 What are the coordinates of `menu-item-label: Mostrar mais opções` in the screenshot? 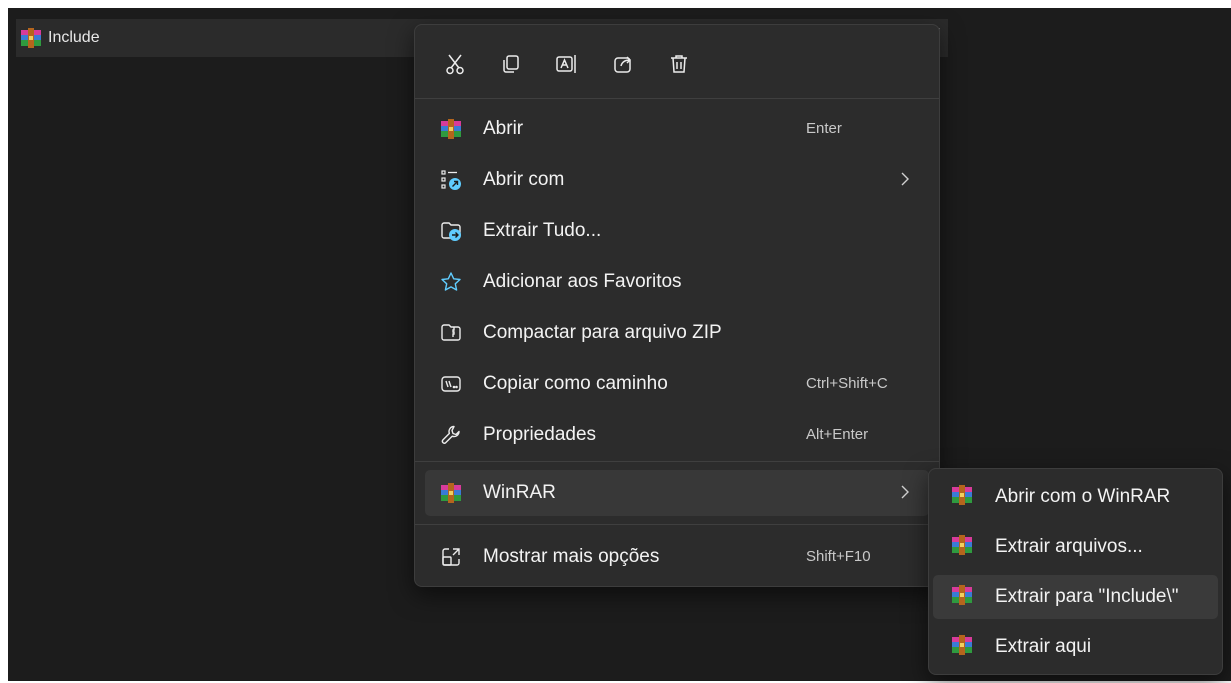 It's located at (571, 556).